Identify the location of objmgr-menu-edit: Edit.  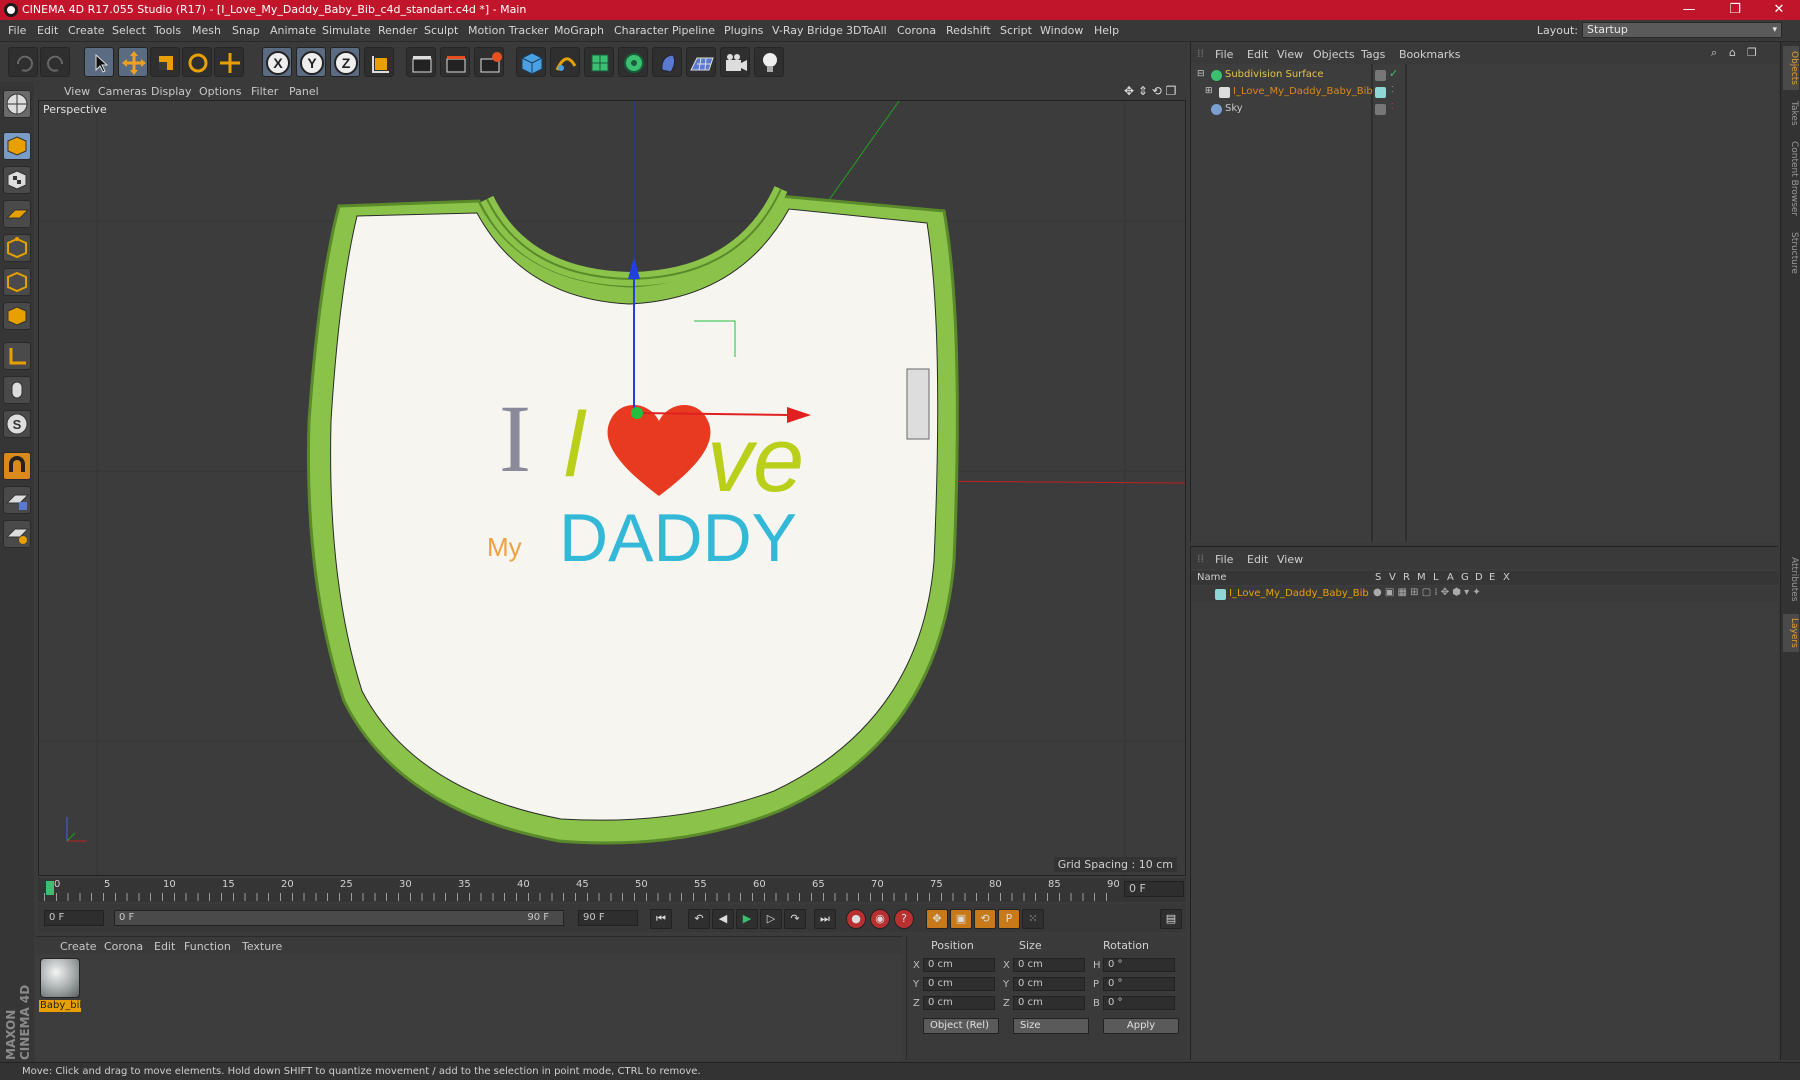
(1257, 54).